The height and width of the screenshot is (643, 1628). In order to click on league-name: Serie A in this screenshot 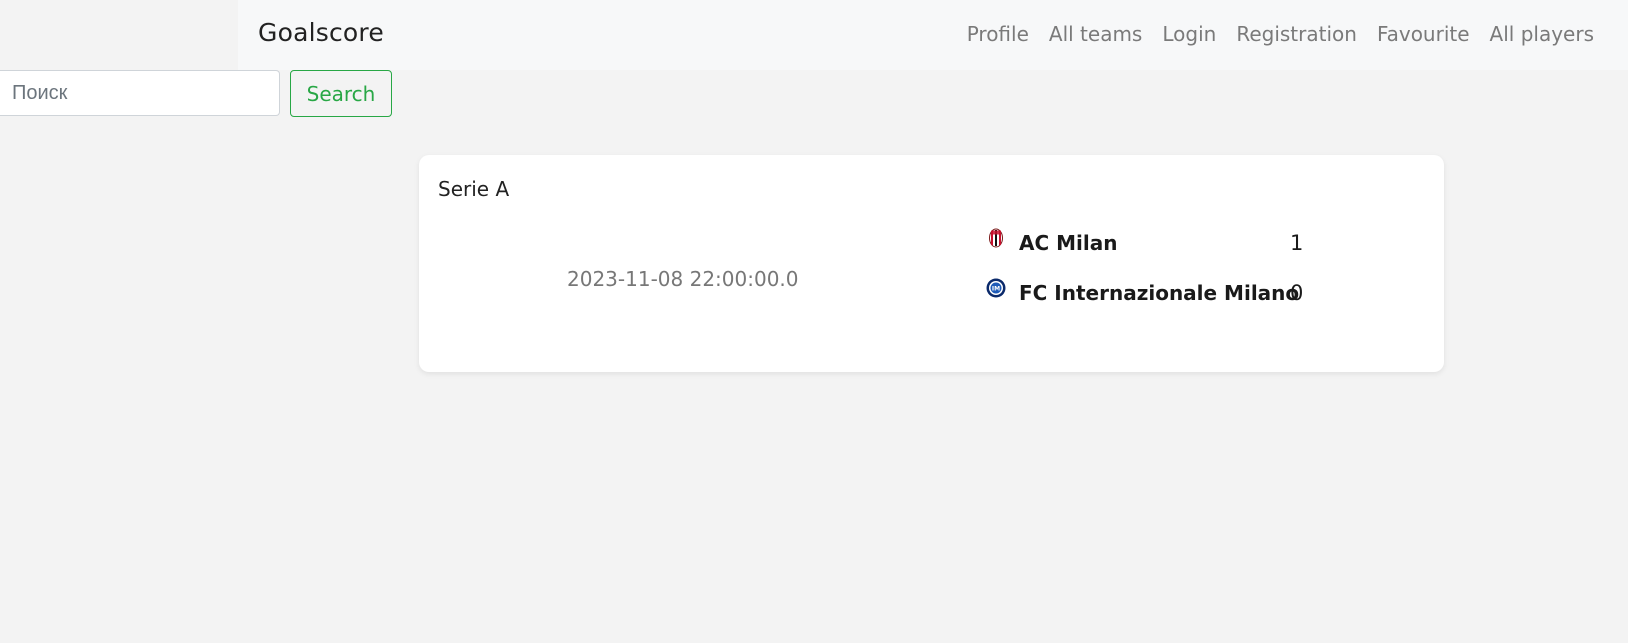, I will do `click(474, 189)`.